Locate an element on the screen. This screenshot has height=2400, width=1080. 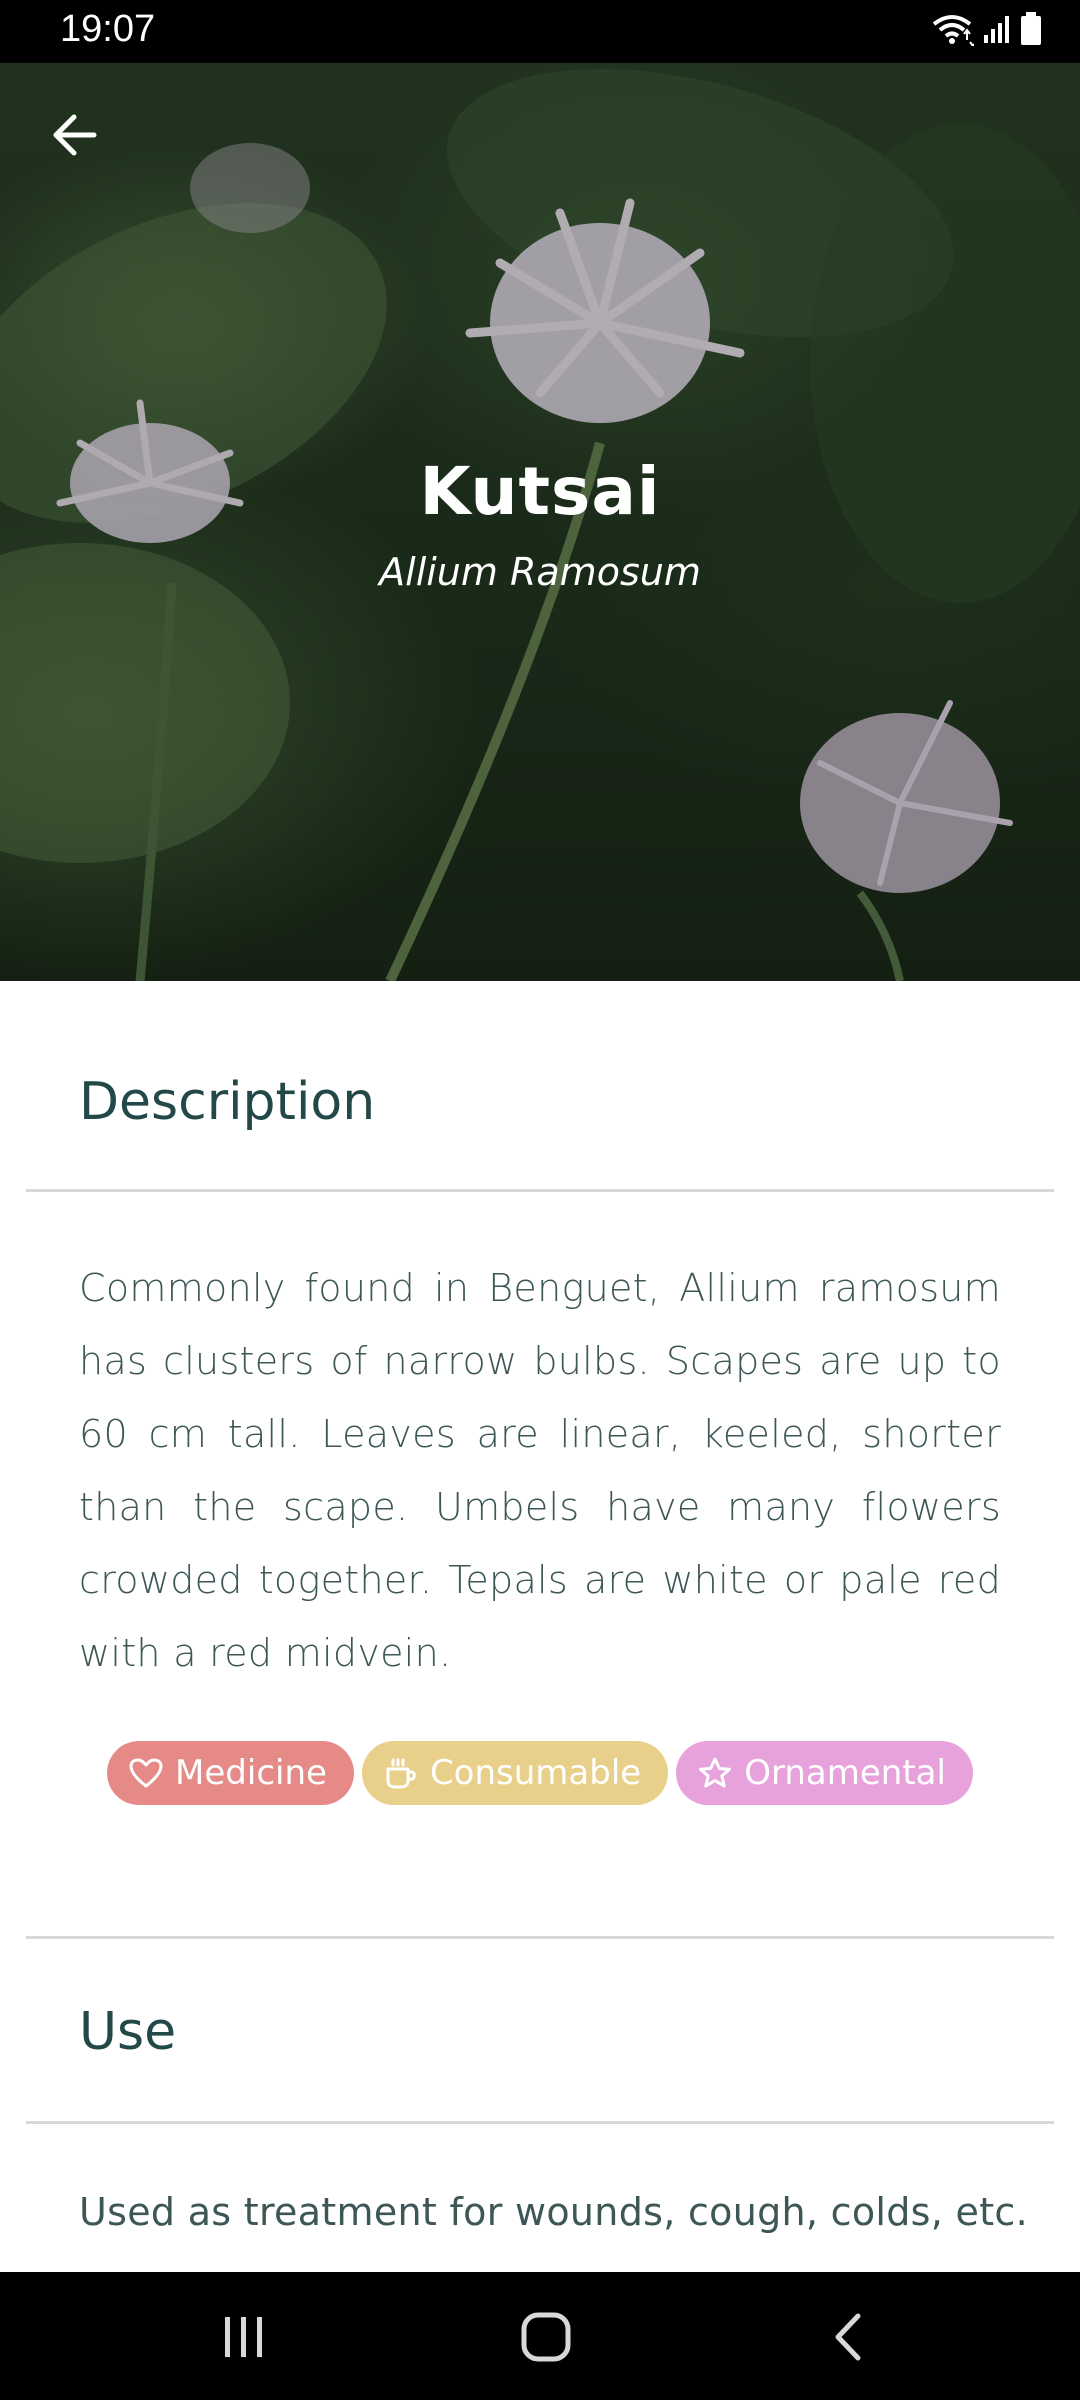
recent-apps-button is located at coordinates (244, 2337).